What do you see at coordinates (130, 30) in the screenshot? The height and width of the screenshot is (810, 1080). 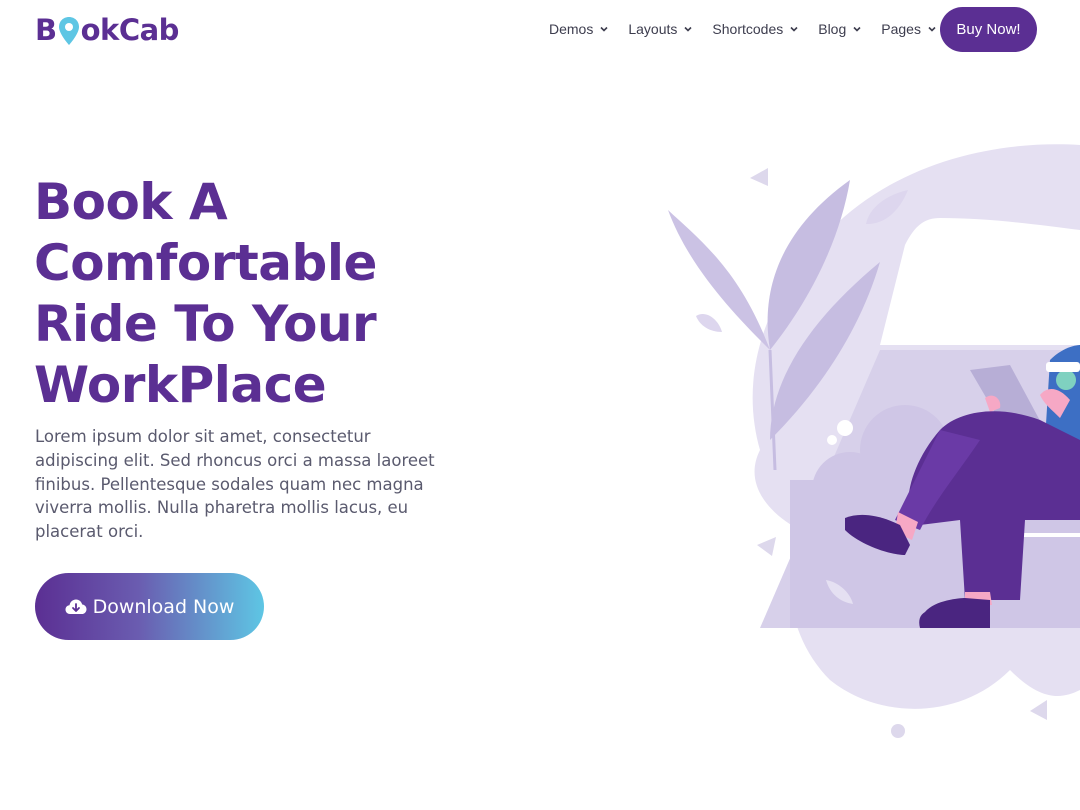 I see `brand-name-suffix: okCab` at bounding box center [130, 30].